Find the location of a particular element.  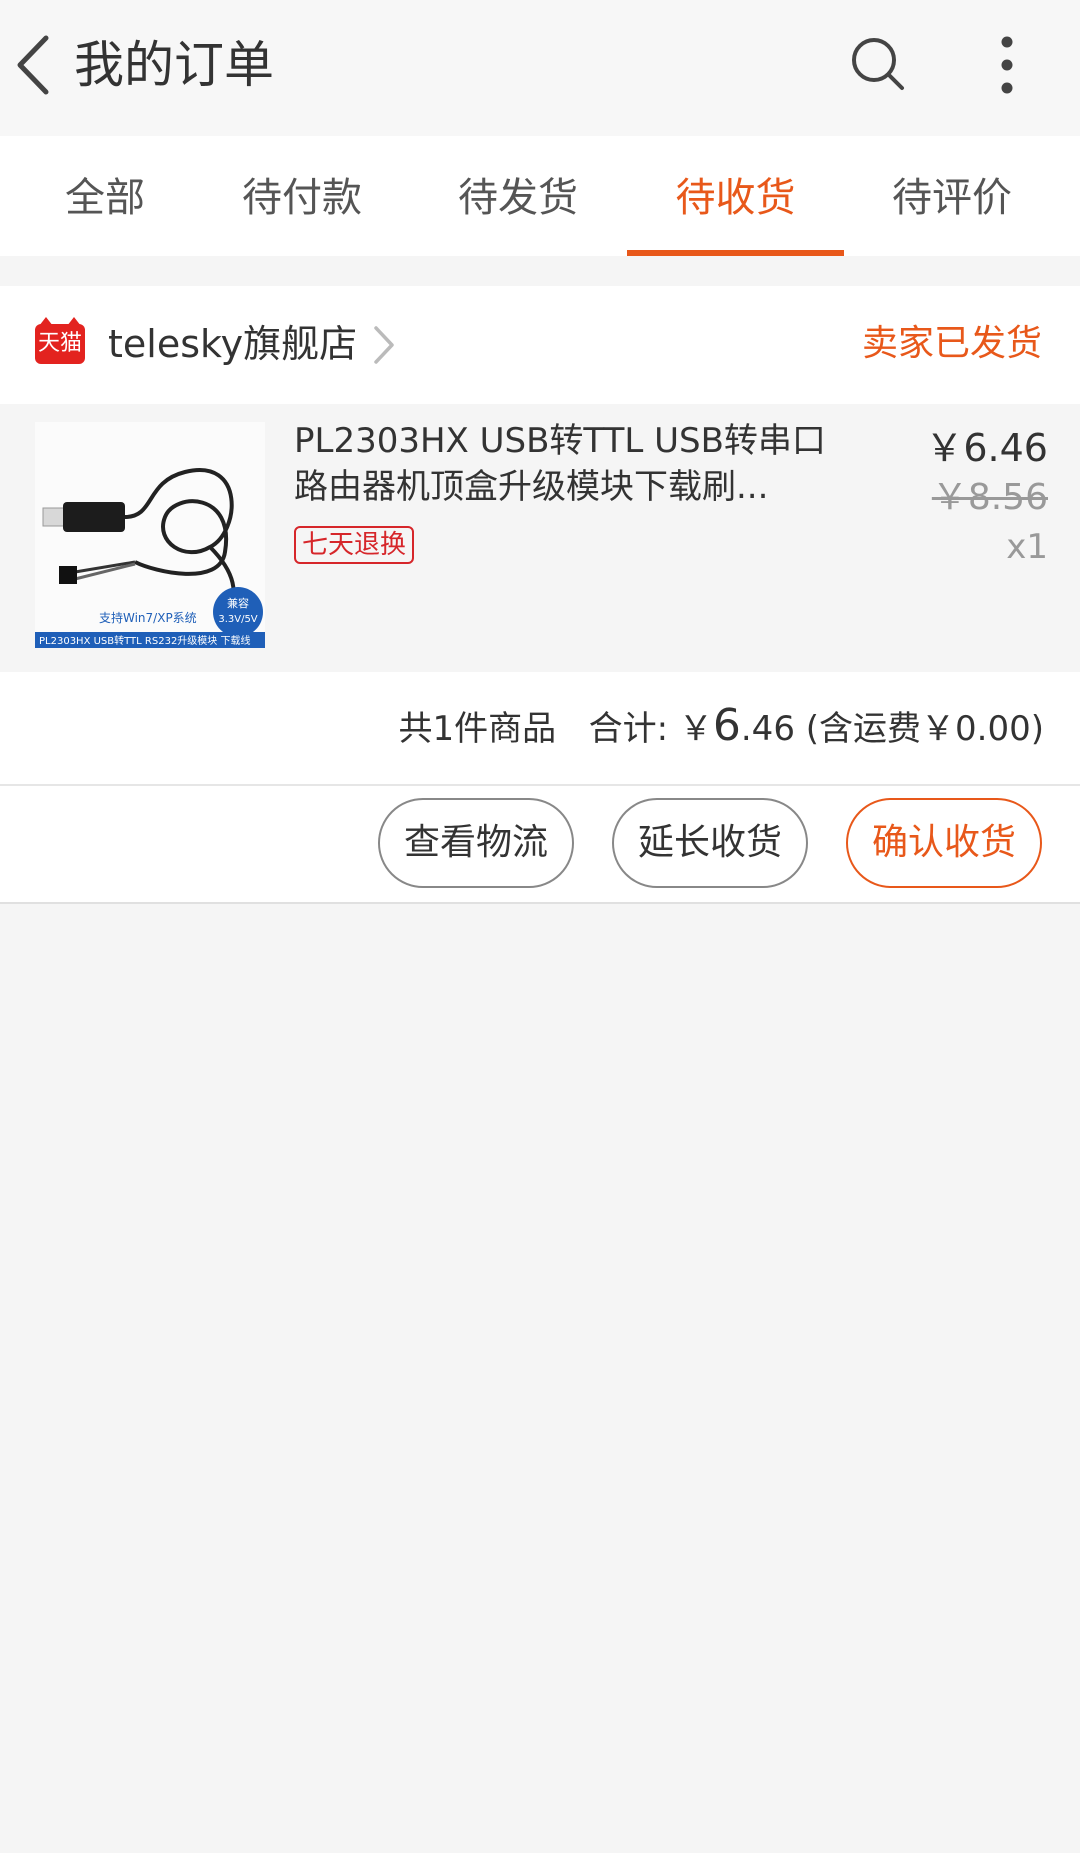

item-quantity: x1 is located at coordinates (1027, 547).